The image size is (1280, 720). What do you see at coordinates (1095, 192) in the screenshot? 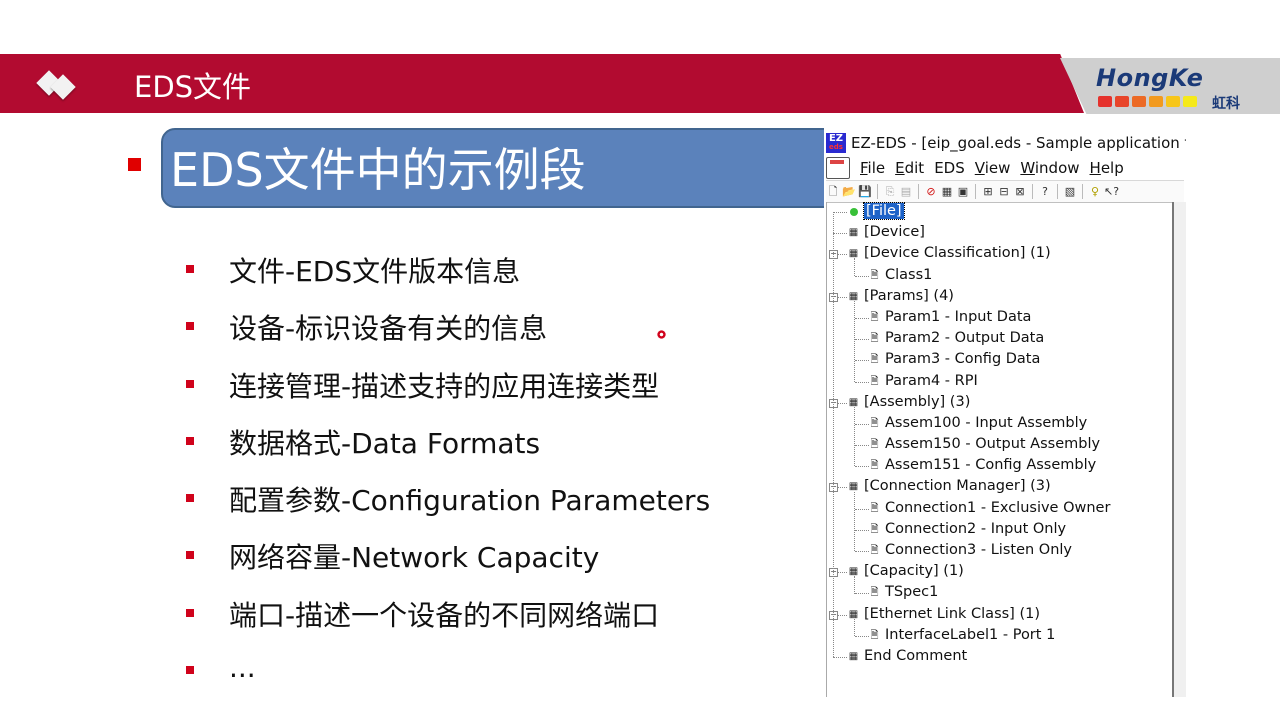
I see `about-icon: ♀` at bounding box center [1095, 192].